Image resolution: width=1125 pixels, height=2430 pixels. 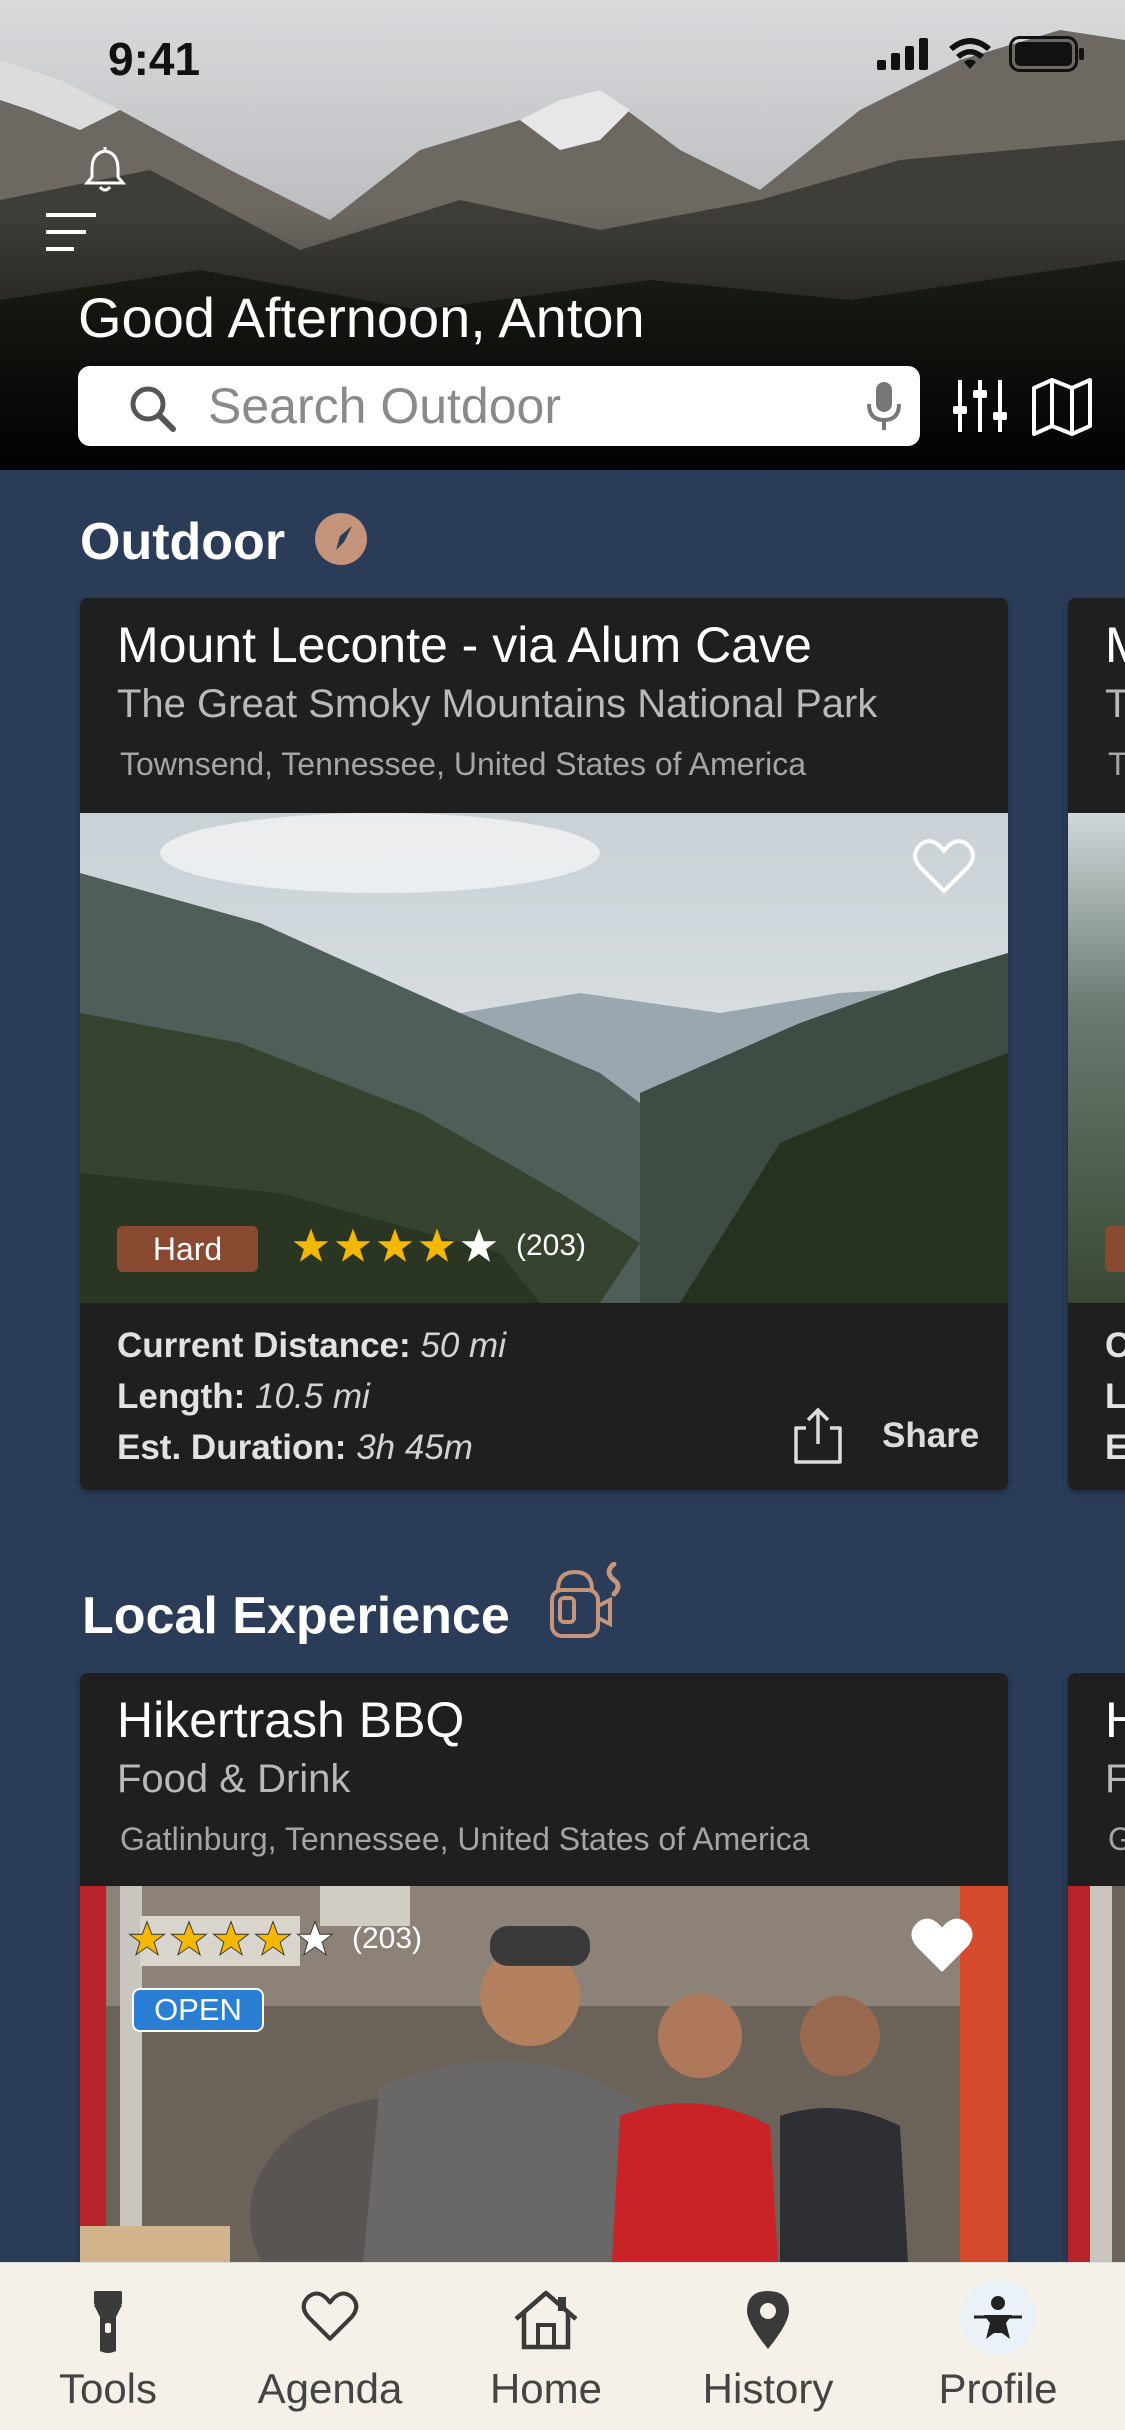 What do you see at coordinates (361, 317) in the screenshot?
I see `greeting: Good Afternoon, Anton` at bounding box center [361, 317].